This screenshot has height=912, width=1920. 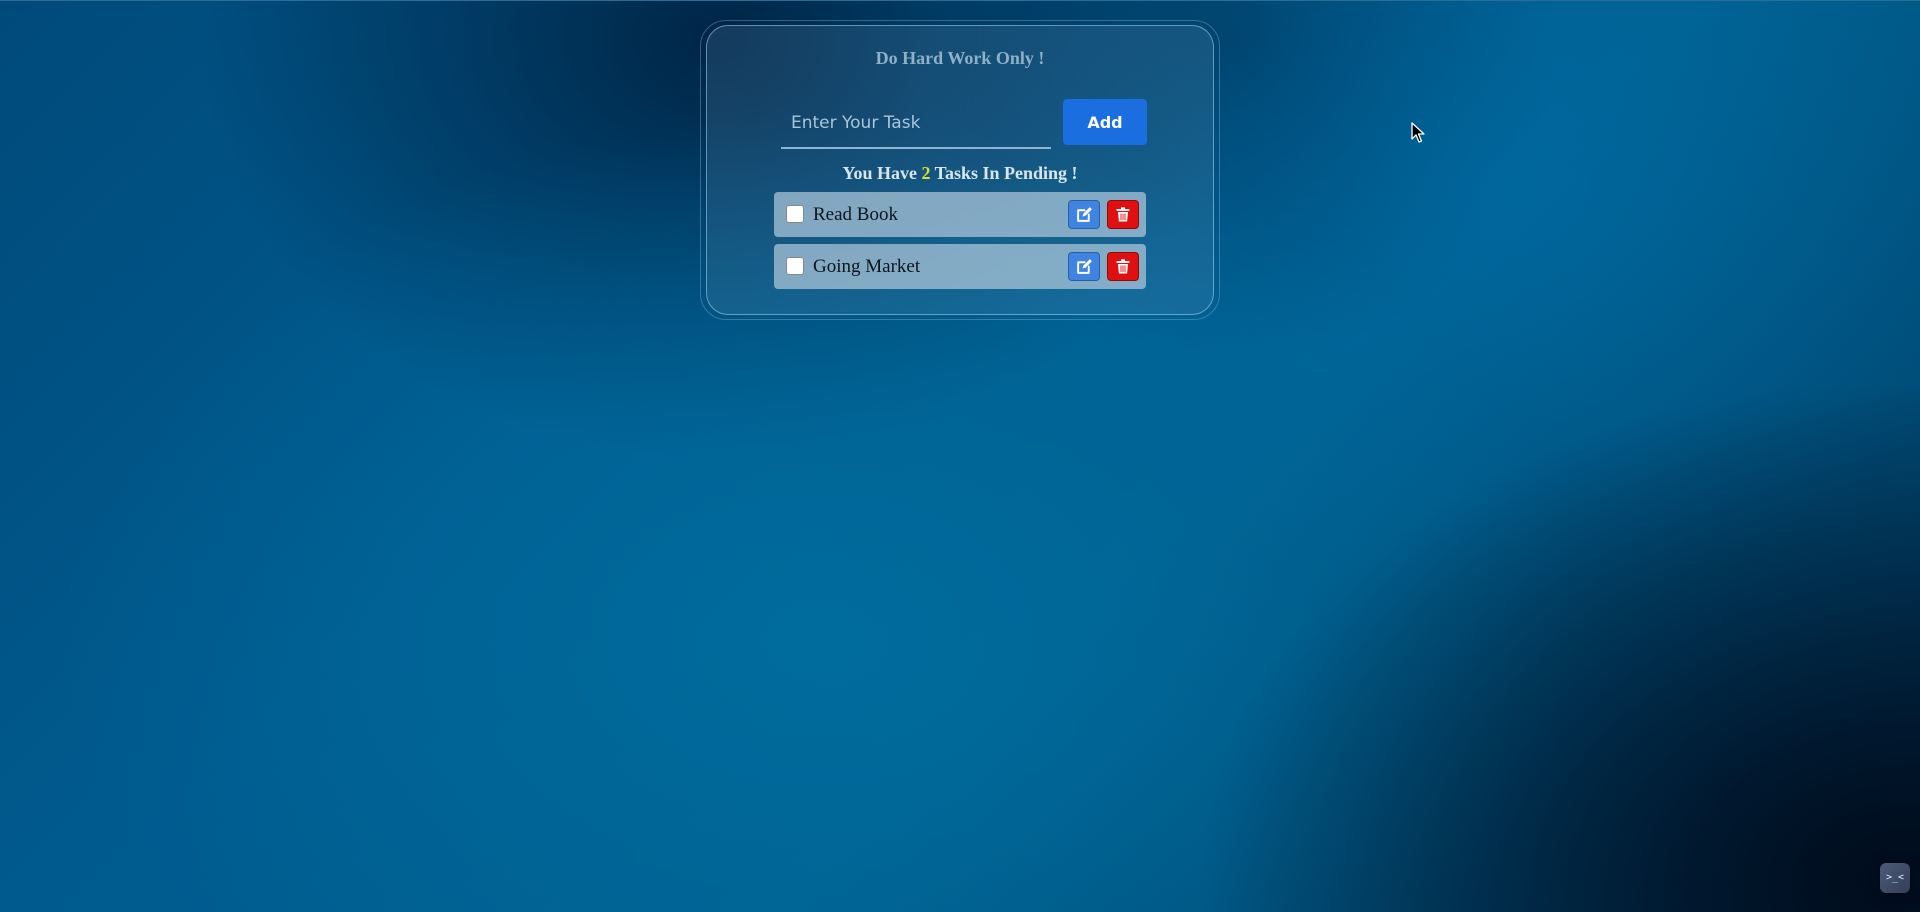 What do you see at coordinates (1895, 878) in the screenshot?
I see `terminal-icon: >_<` at bounding box center [1895, 878].